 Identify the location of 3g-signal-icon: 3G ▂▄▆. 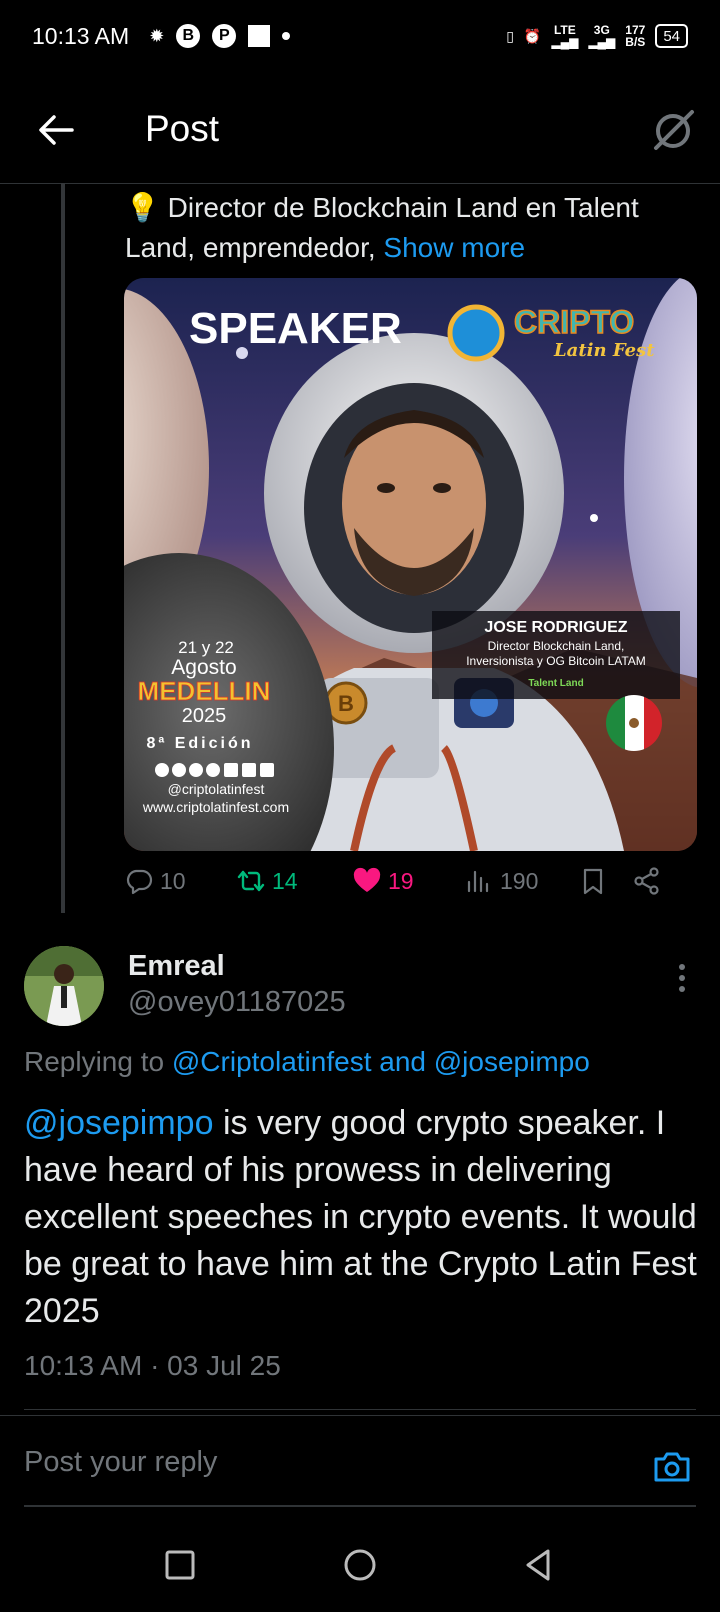
(602, 36).